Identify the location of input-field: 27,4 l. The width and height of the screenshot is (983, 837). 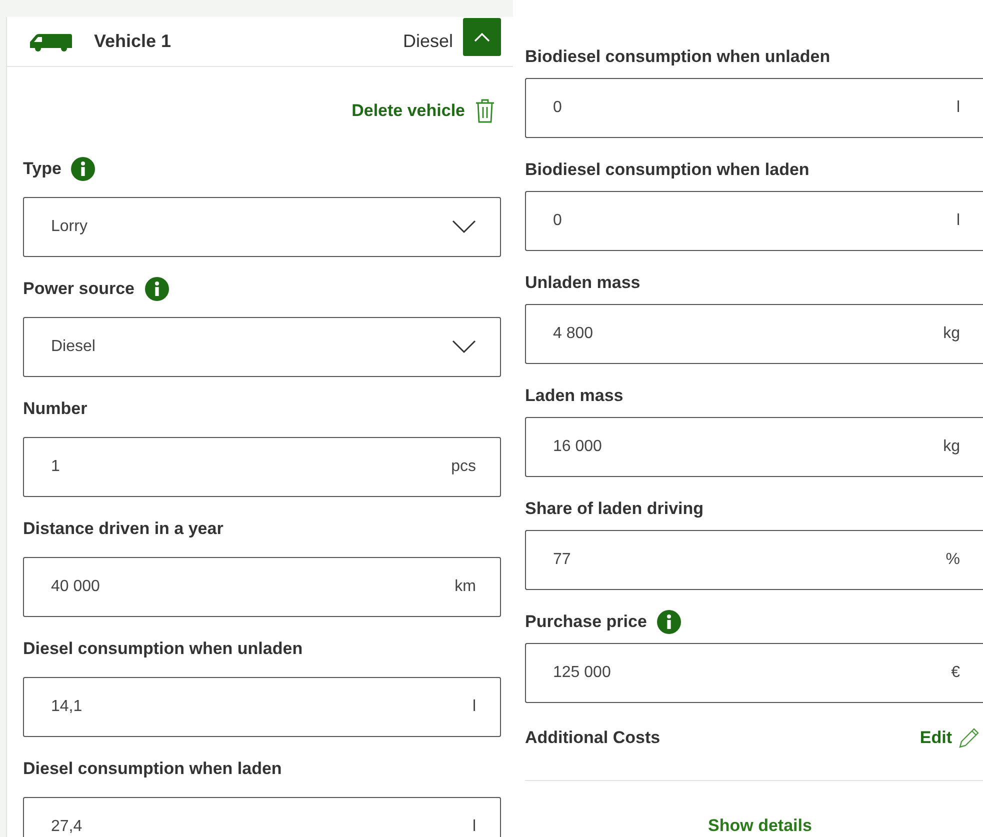
(262, 817).